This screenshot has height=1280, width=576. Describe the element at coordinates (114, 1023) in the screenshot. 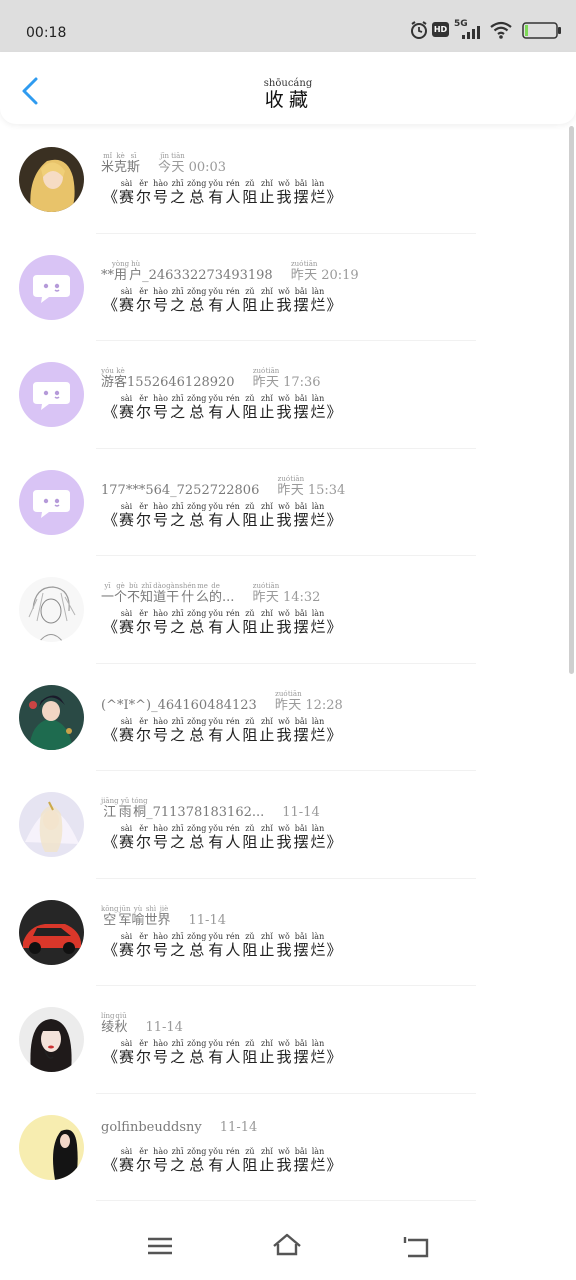

I see `user-name: 绫líng秋qiū` at that location.